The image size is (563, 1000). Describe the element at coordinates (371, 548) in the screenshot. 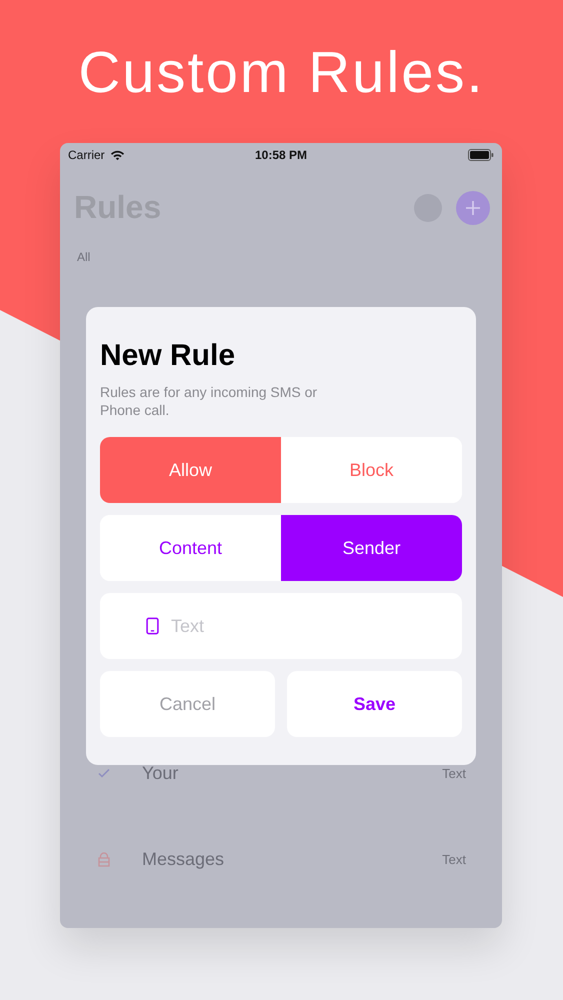

I see `segment-option: Sender` at that location.